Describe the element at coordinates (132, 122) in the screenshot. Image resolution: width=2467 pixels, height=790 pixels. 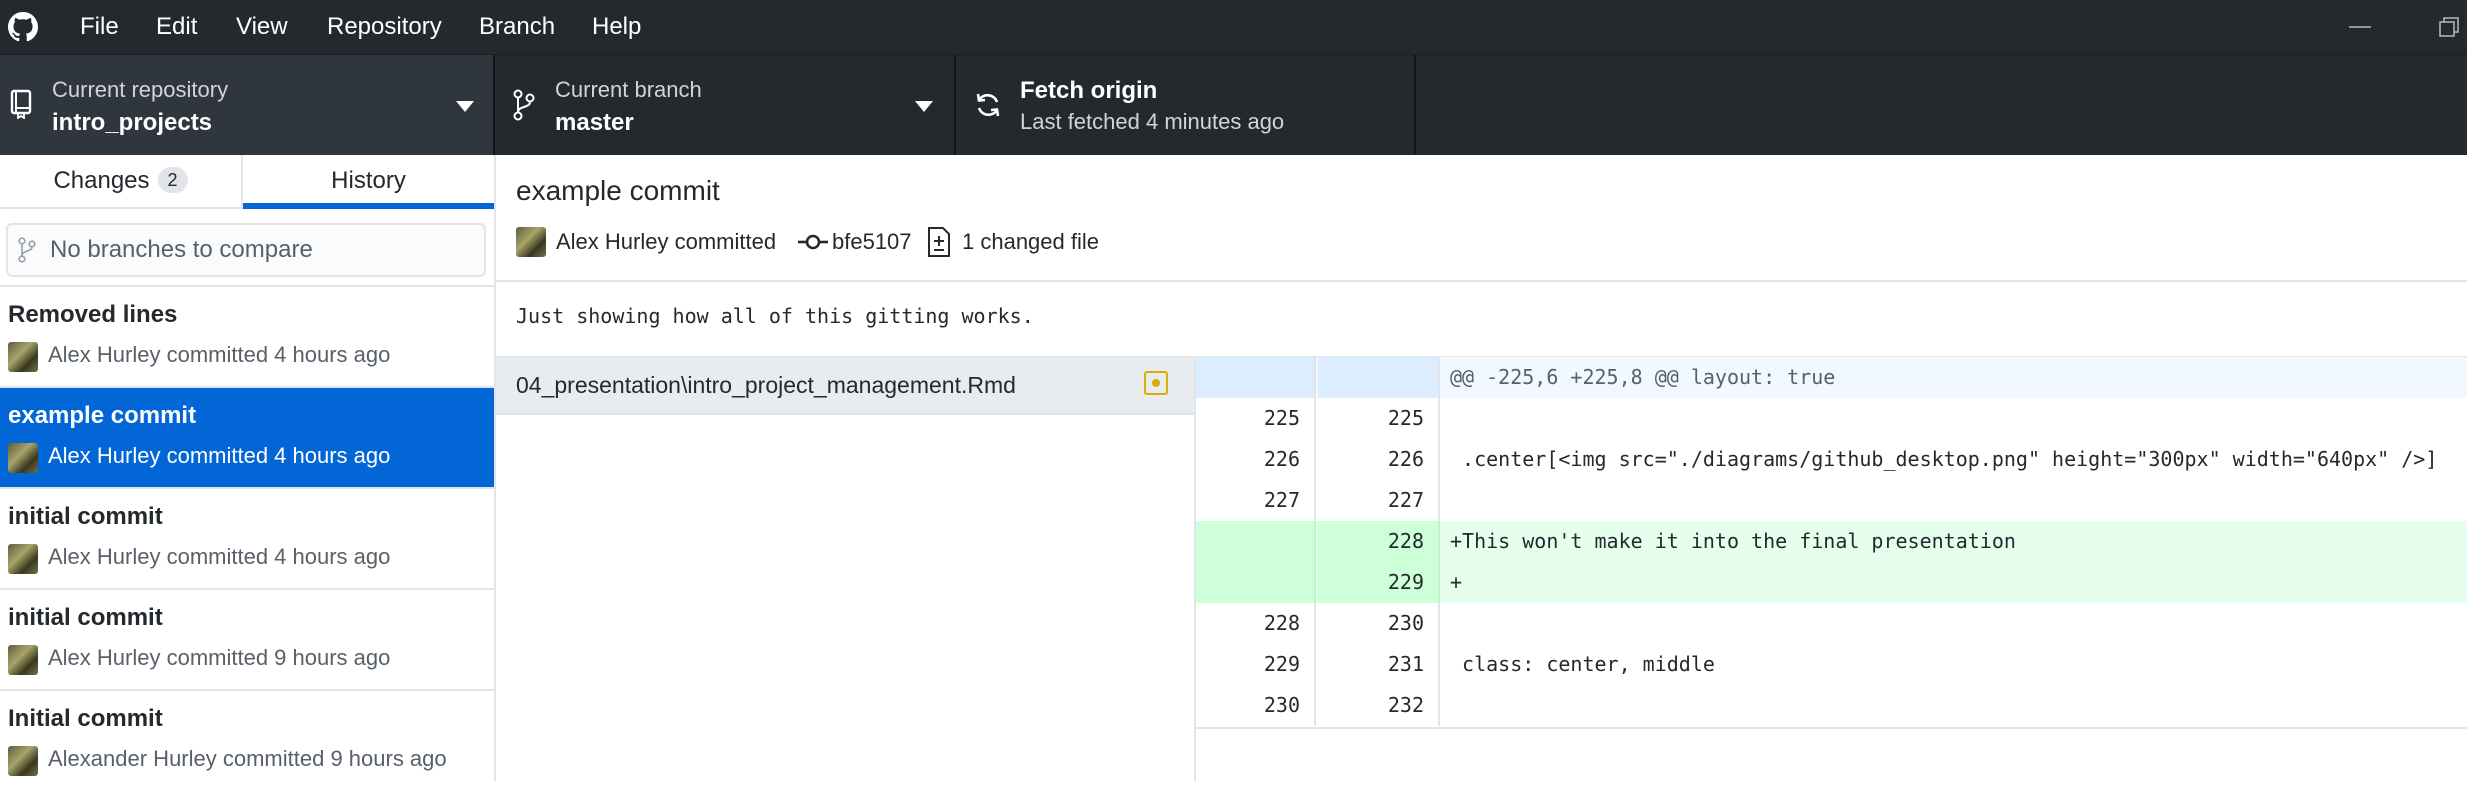
I see `repo-name: intro_projects` at that location.